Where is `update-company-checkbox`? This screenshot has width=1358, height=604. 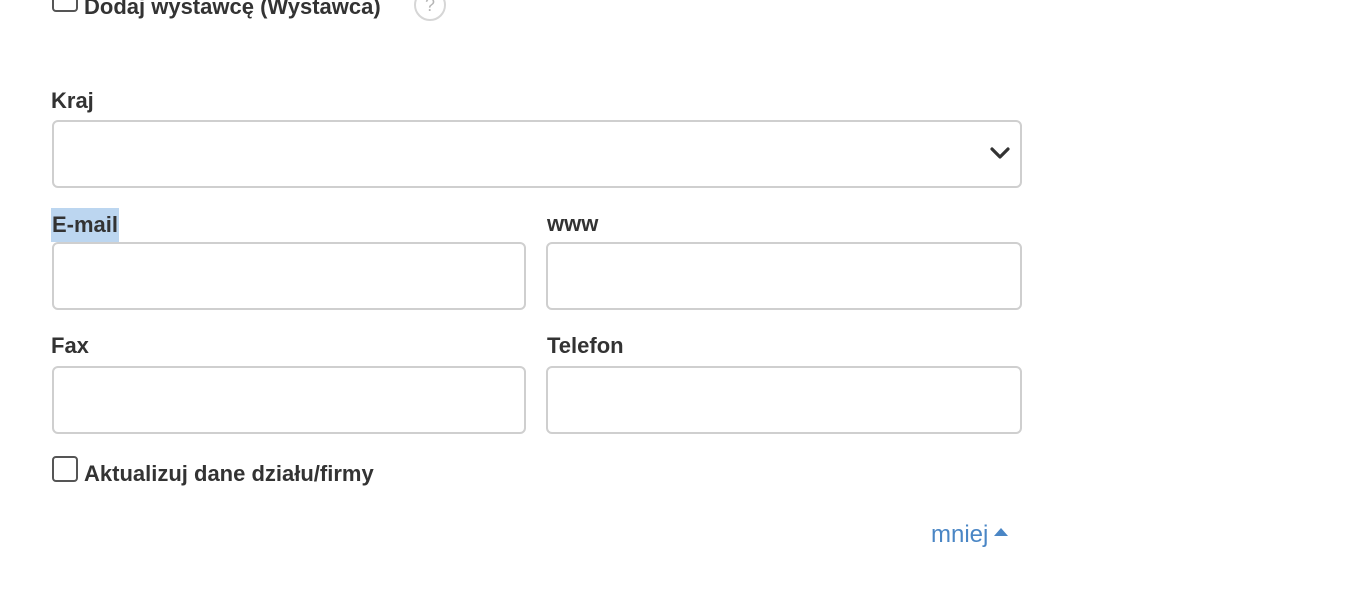
update-company-checkbox is located at coordinates (65, 469).